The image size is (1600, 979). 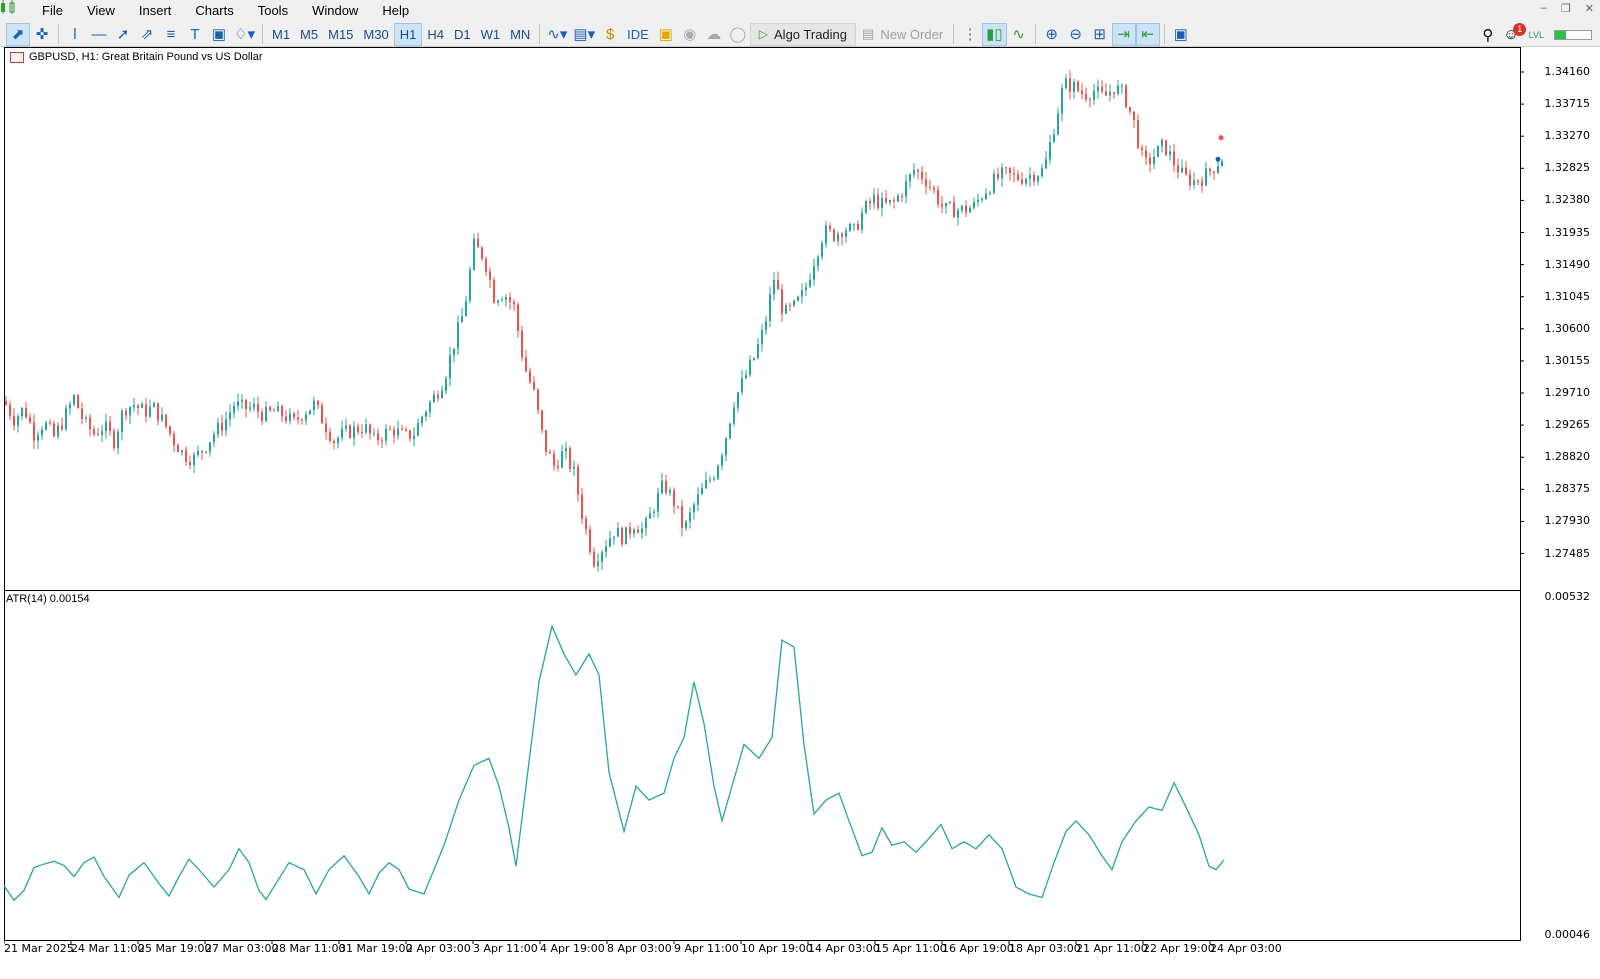 I want to click on menu-insert: Insert, so click(x=155, y=11).